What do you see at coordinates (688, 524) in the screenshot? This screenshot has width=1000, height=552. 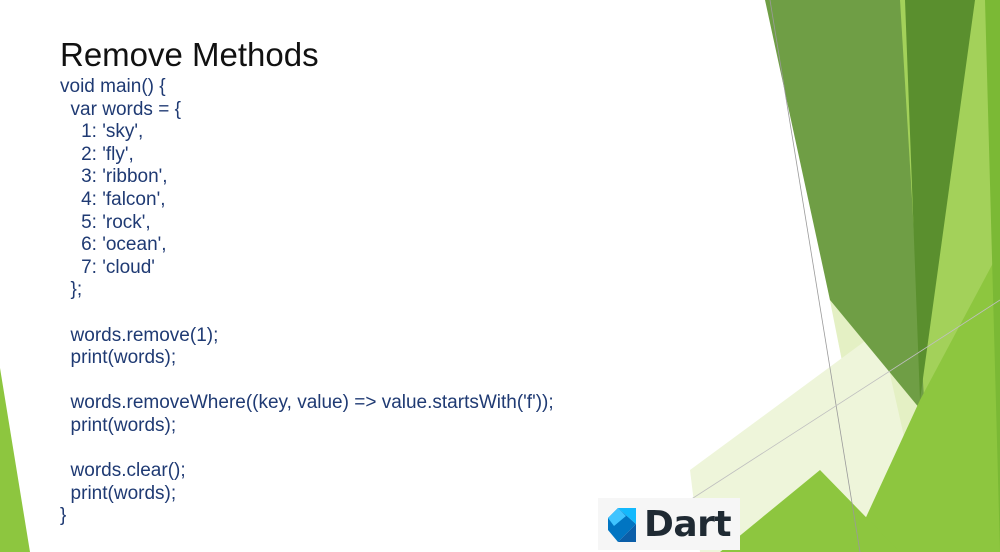 I see `dart-logo-text: Dart` at bounding box center [688, 524].